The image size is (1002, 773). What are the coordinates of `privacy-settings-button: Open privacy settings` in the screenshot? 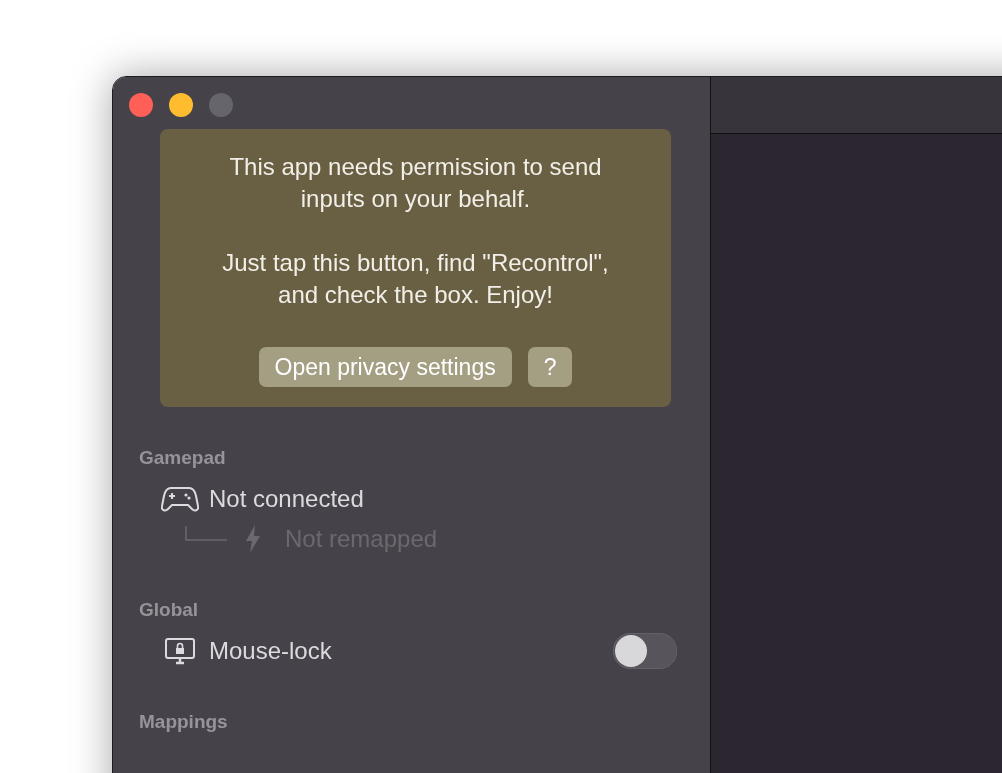 It's located at (385, 367).